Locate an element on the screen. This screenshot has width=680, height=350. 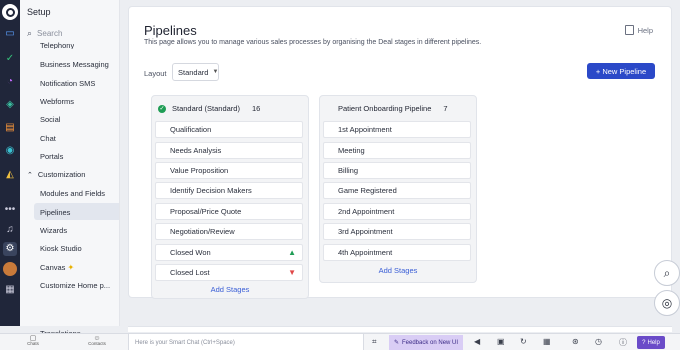
layout-select: Standard ▼ is located at coordinates (195, 72).